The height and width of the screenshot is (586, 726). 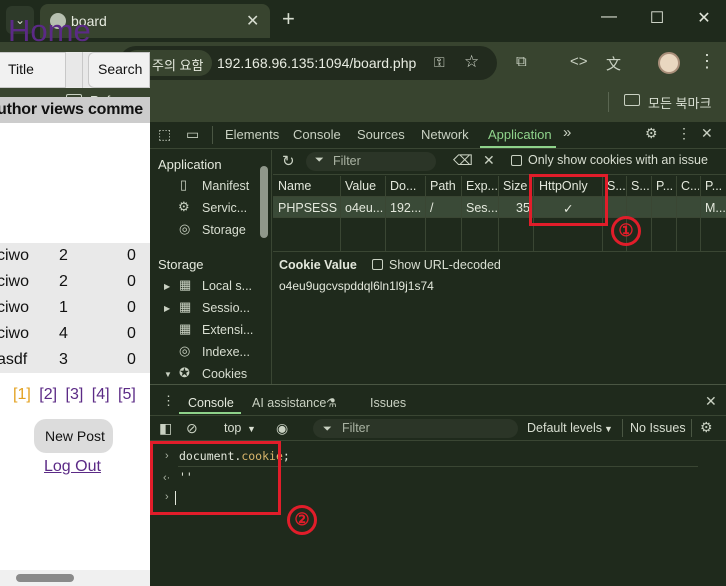 What do you see at coordinates (22, 394) in the screenshot?
I see `page-link-current: [1]` at bounding box center [22, 394].